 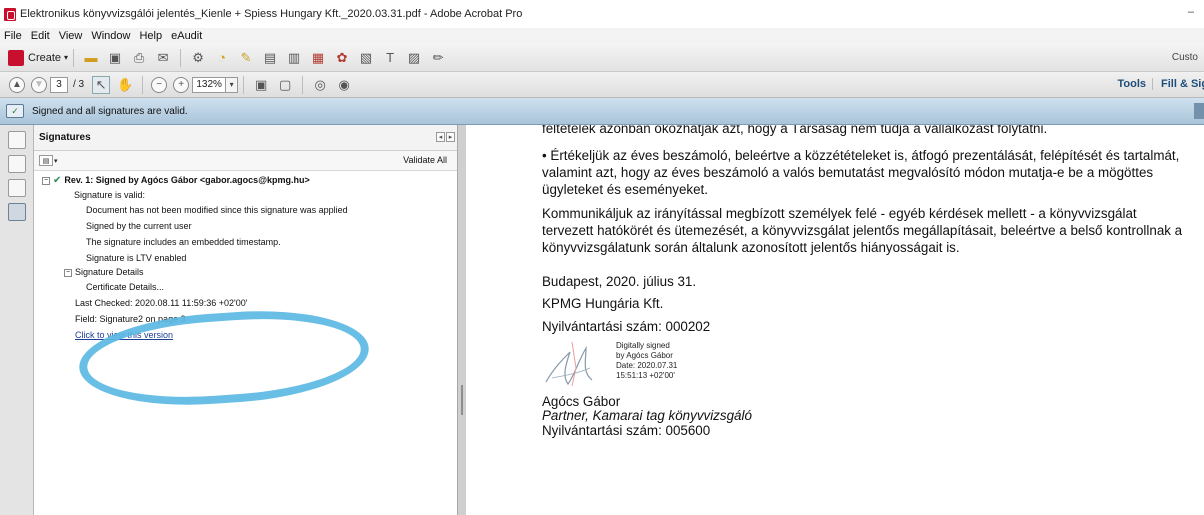 I want to click on next-page-icon: ▼, so click(x=39, y=84).